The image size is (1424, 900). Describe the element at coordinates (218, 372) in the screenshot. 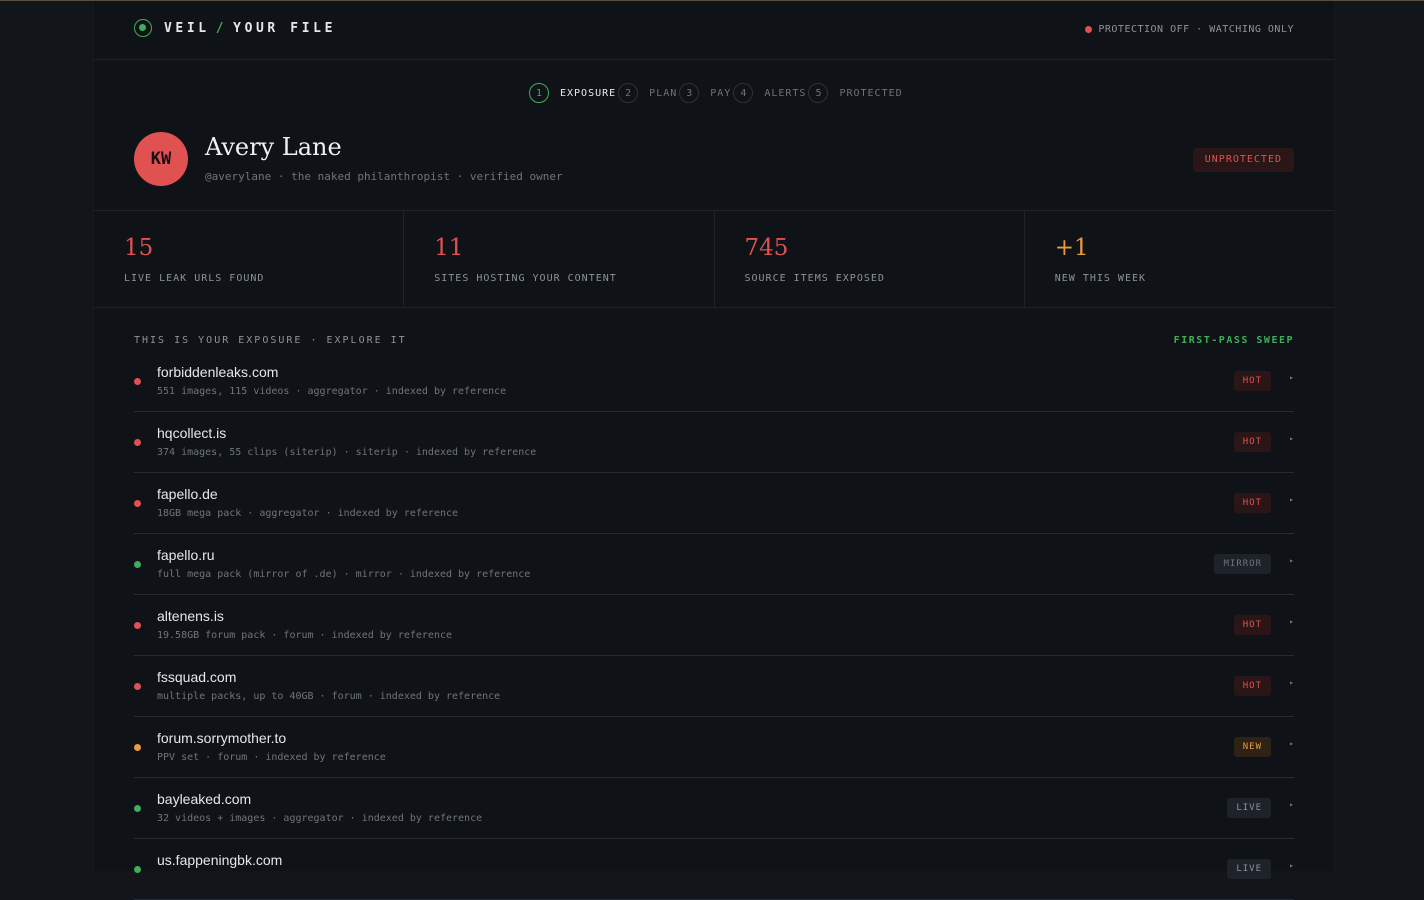

I see `site-domain: forbiddenleaks.com` at that location.